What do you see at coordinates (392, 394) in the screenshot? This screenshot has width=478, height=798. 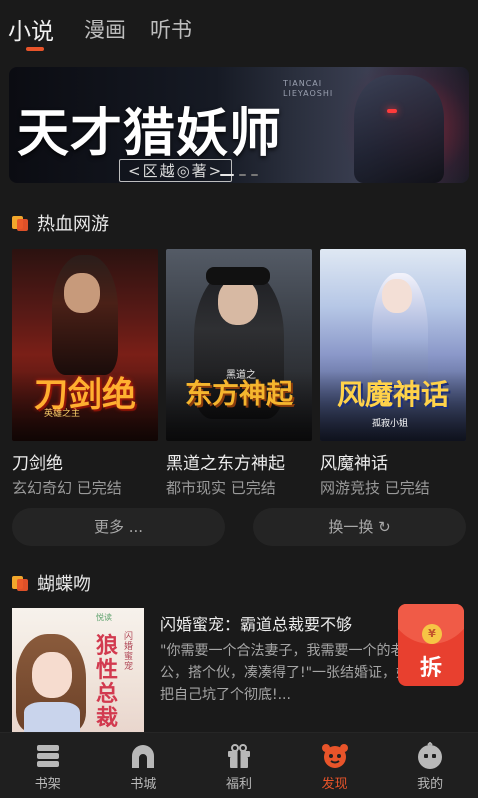 I see `cover-title: 风魔神话` at bounding box center [392, 394].